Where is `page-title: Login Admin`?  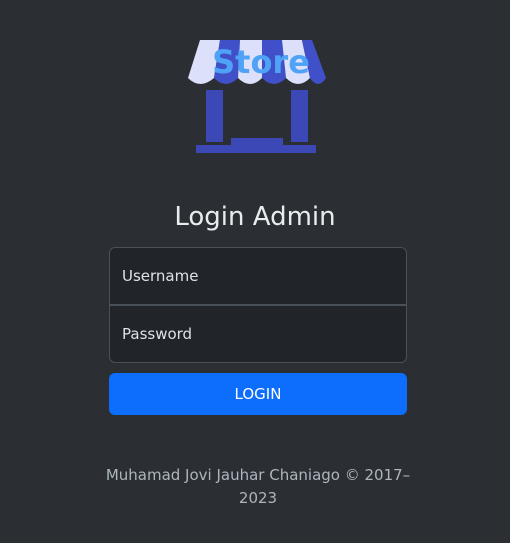
page-title: Login Admin is located at coordinates (255, 217).